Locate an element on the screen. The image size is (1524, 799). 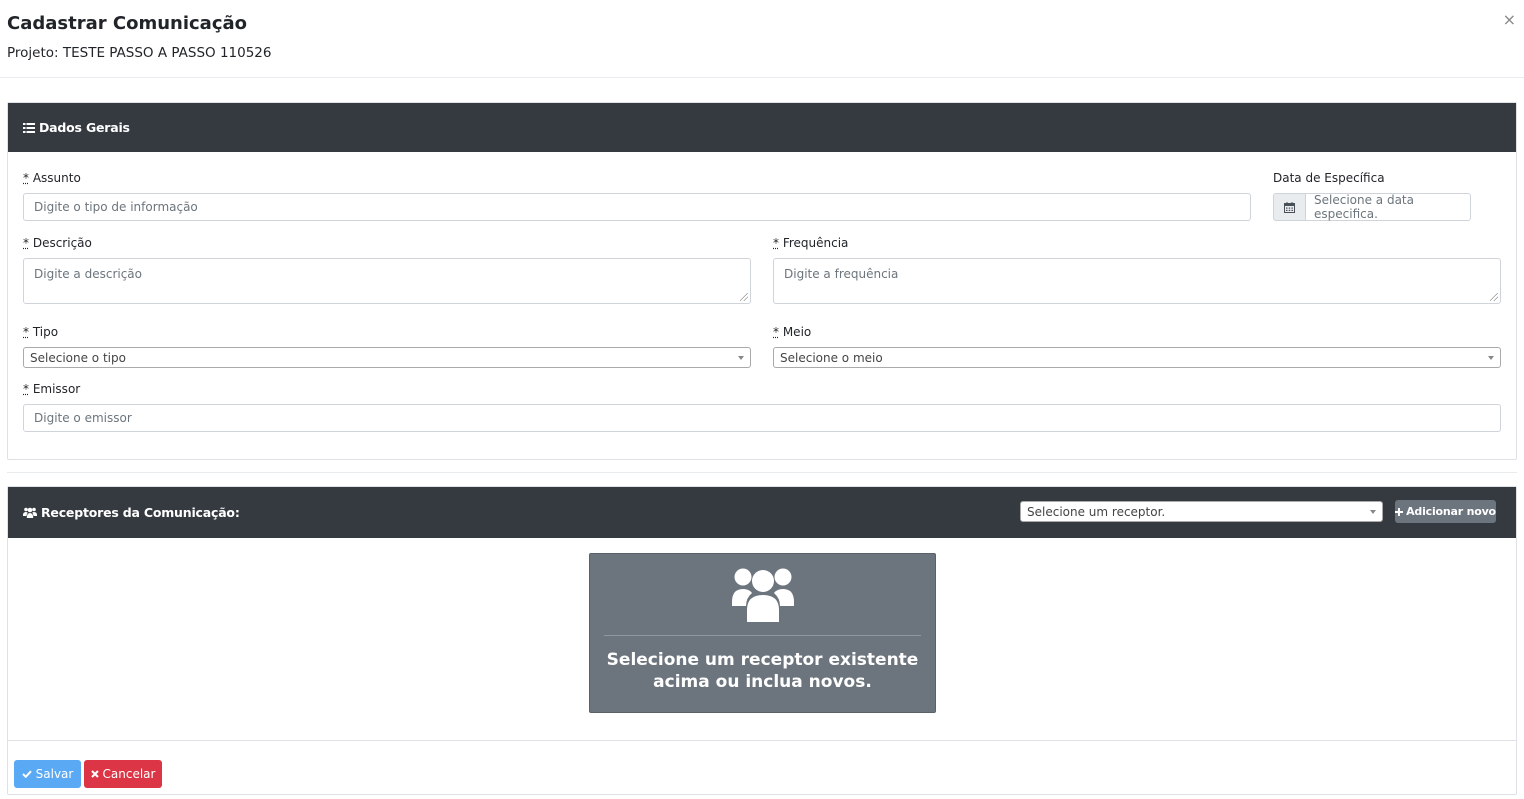
descricao-textarea: Digite a descrição is located at coordinates (387, 281).